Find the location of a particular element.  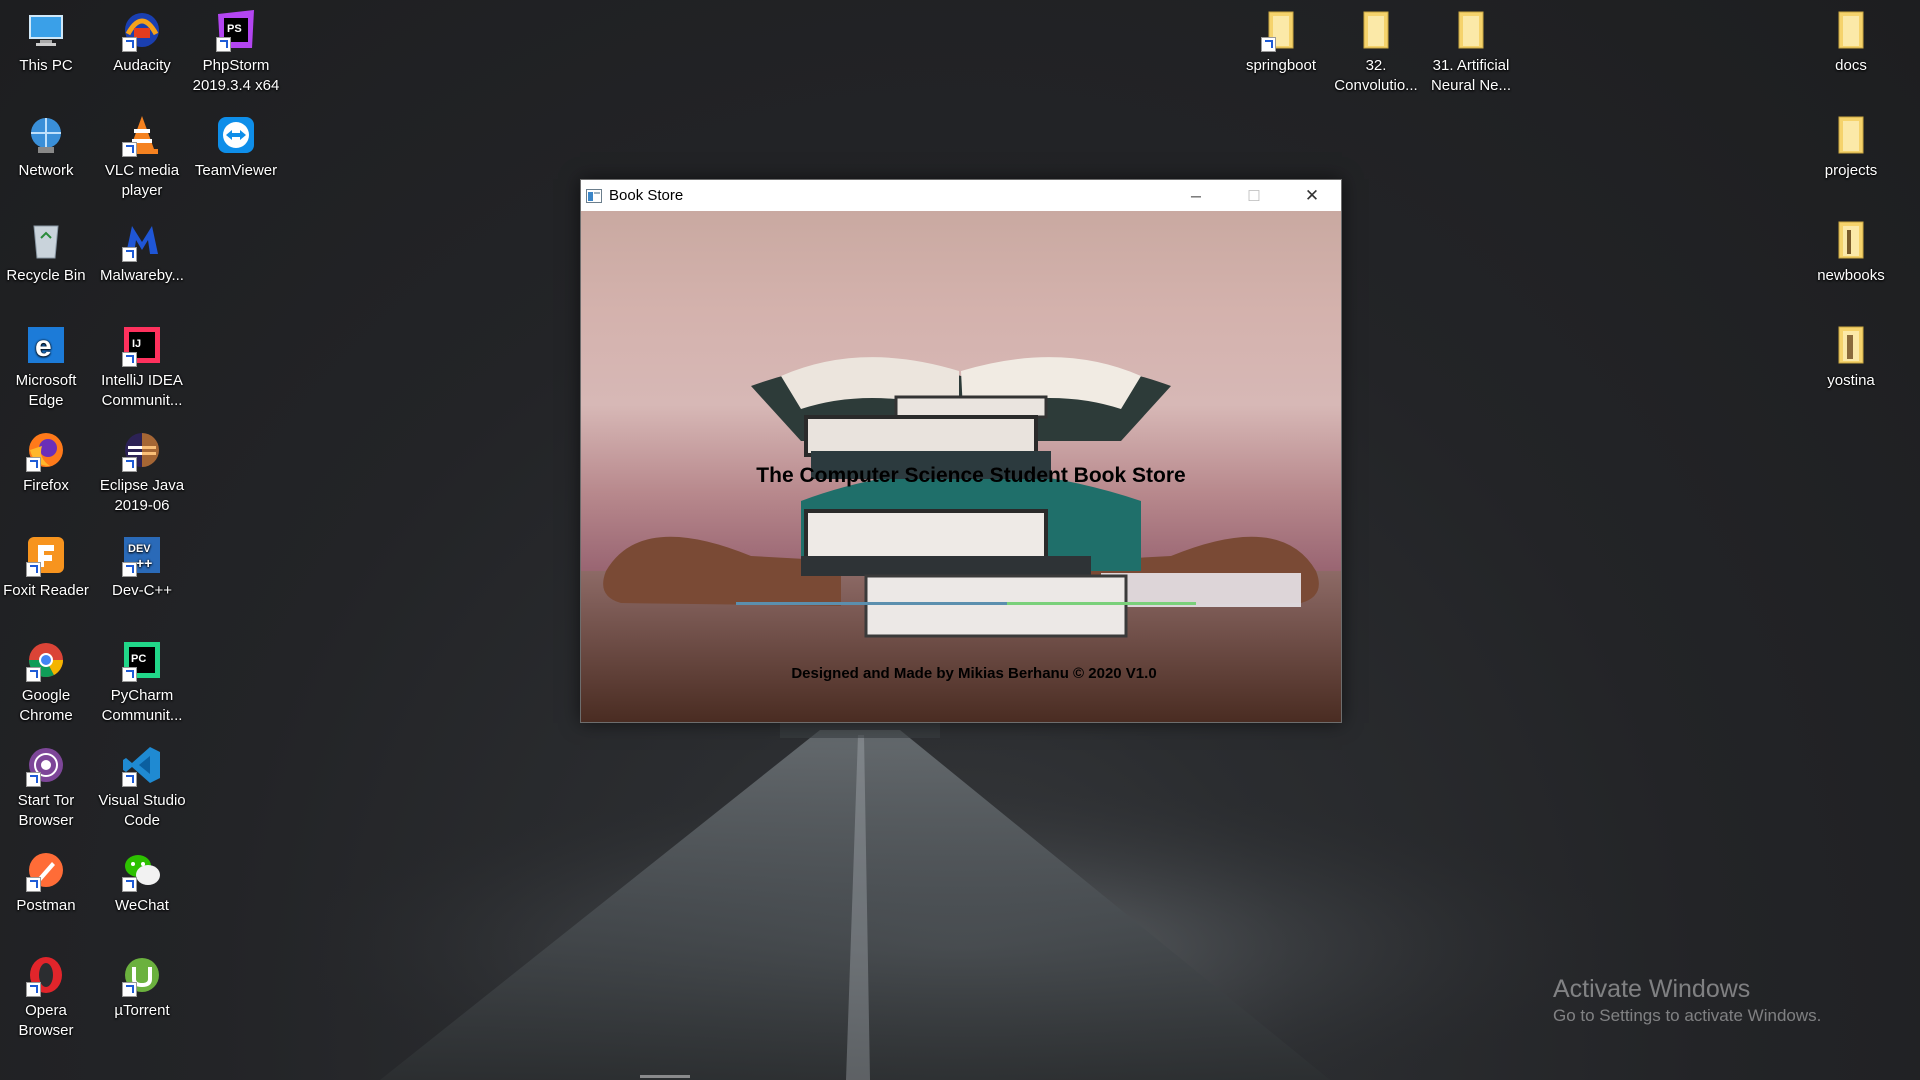

desktop-icon-devcpp: DEV ++ Dev-C++ is located at coordinates (142, 567).